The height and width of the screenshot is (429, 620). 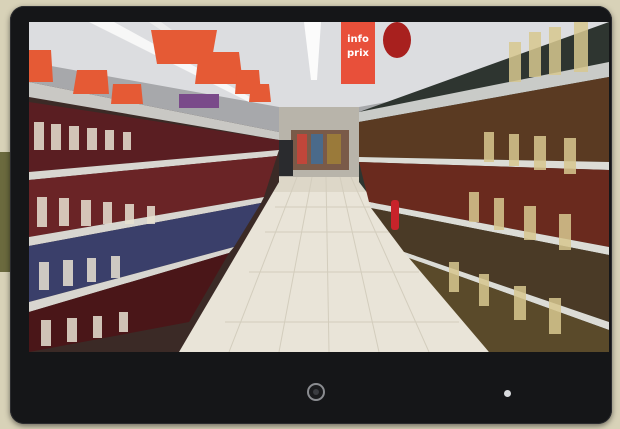 I want to click on home-button-icon, so click(x=316, y=392).